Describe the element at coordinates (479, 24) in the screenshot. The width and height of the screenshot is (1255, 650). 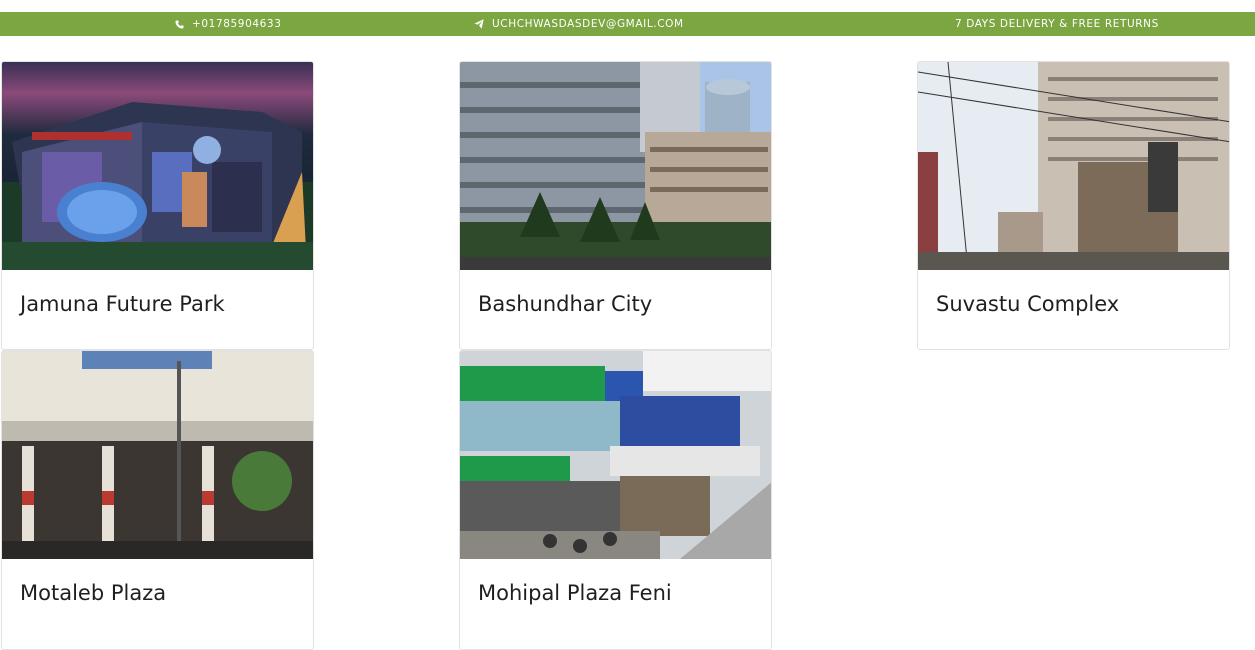
I see `paper-plane-icon` at that location.